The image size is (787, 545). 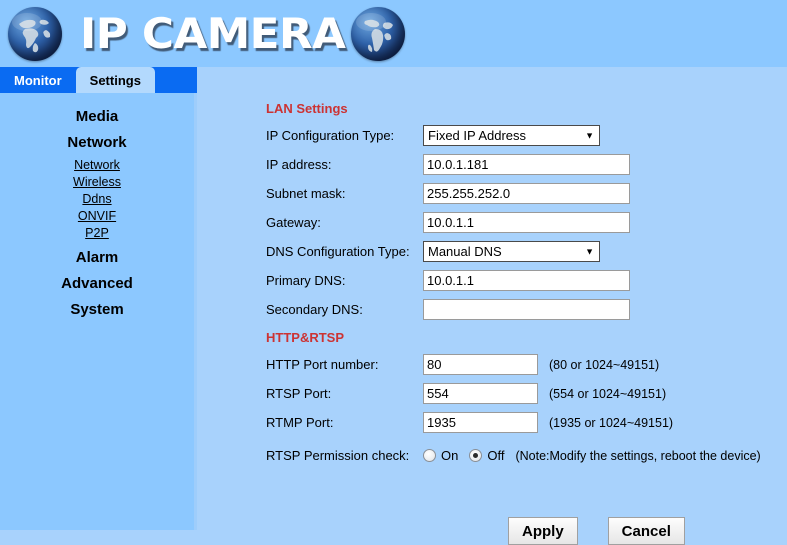 What do you see at coordinates (330, 135) in the screenshot?
I see `ip-config-type-label: IP Configuration Type:` at bounding box center [330, 135].